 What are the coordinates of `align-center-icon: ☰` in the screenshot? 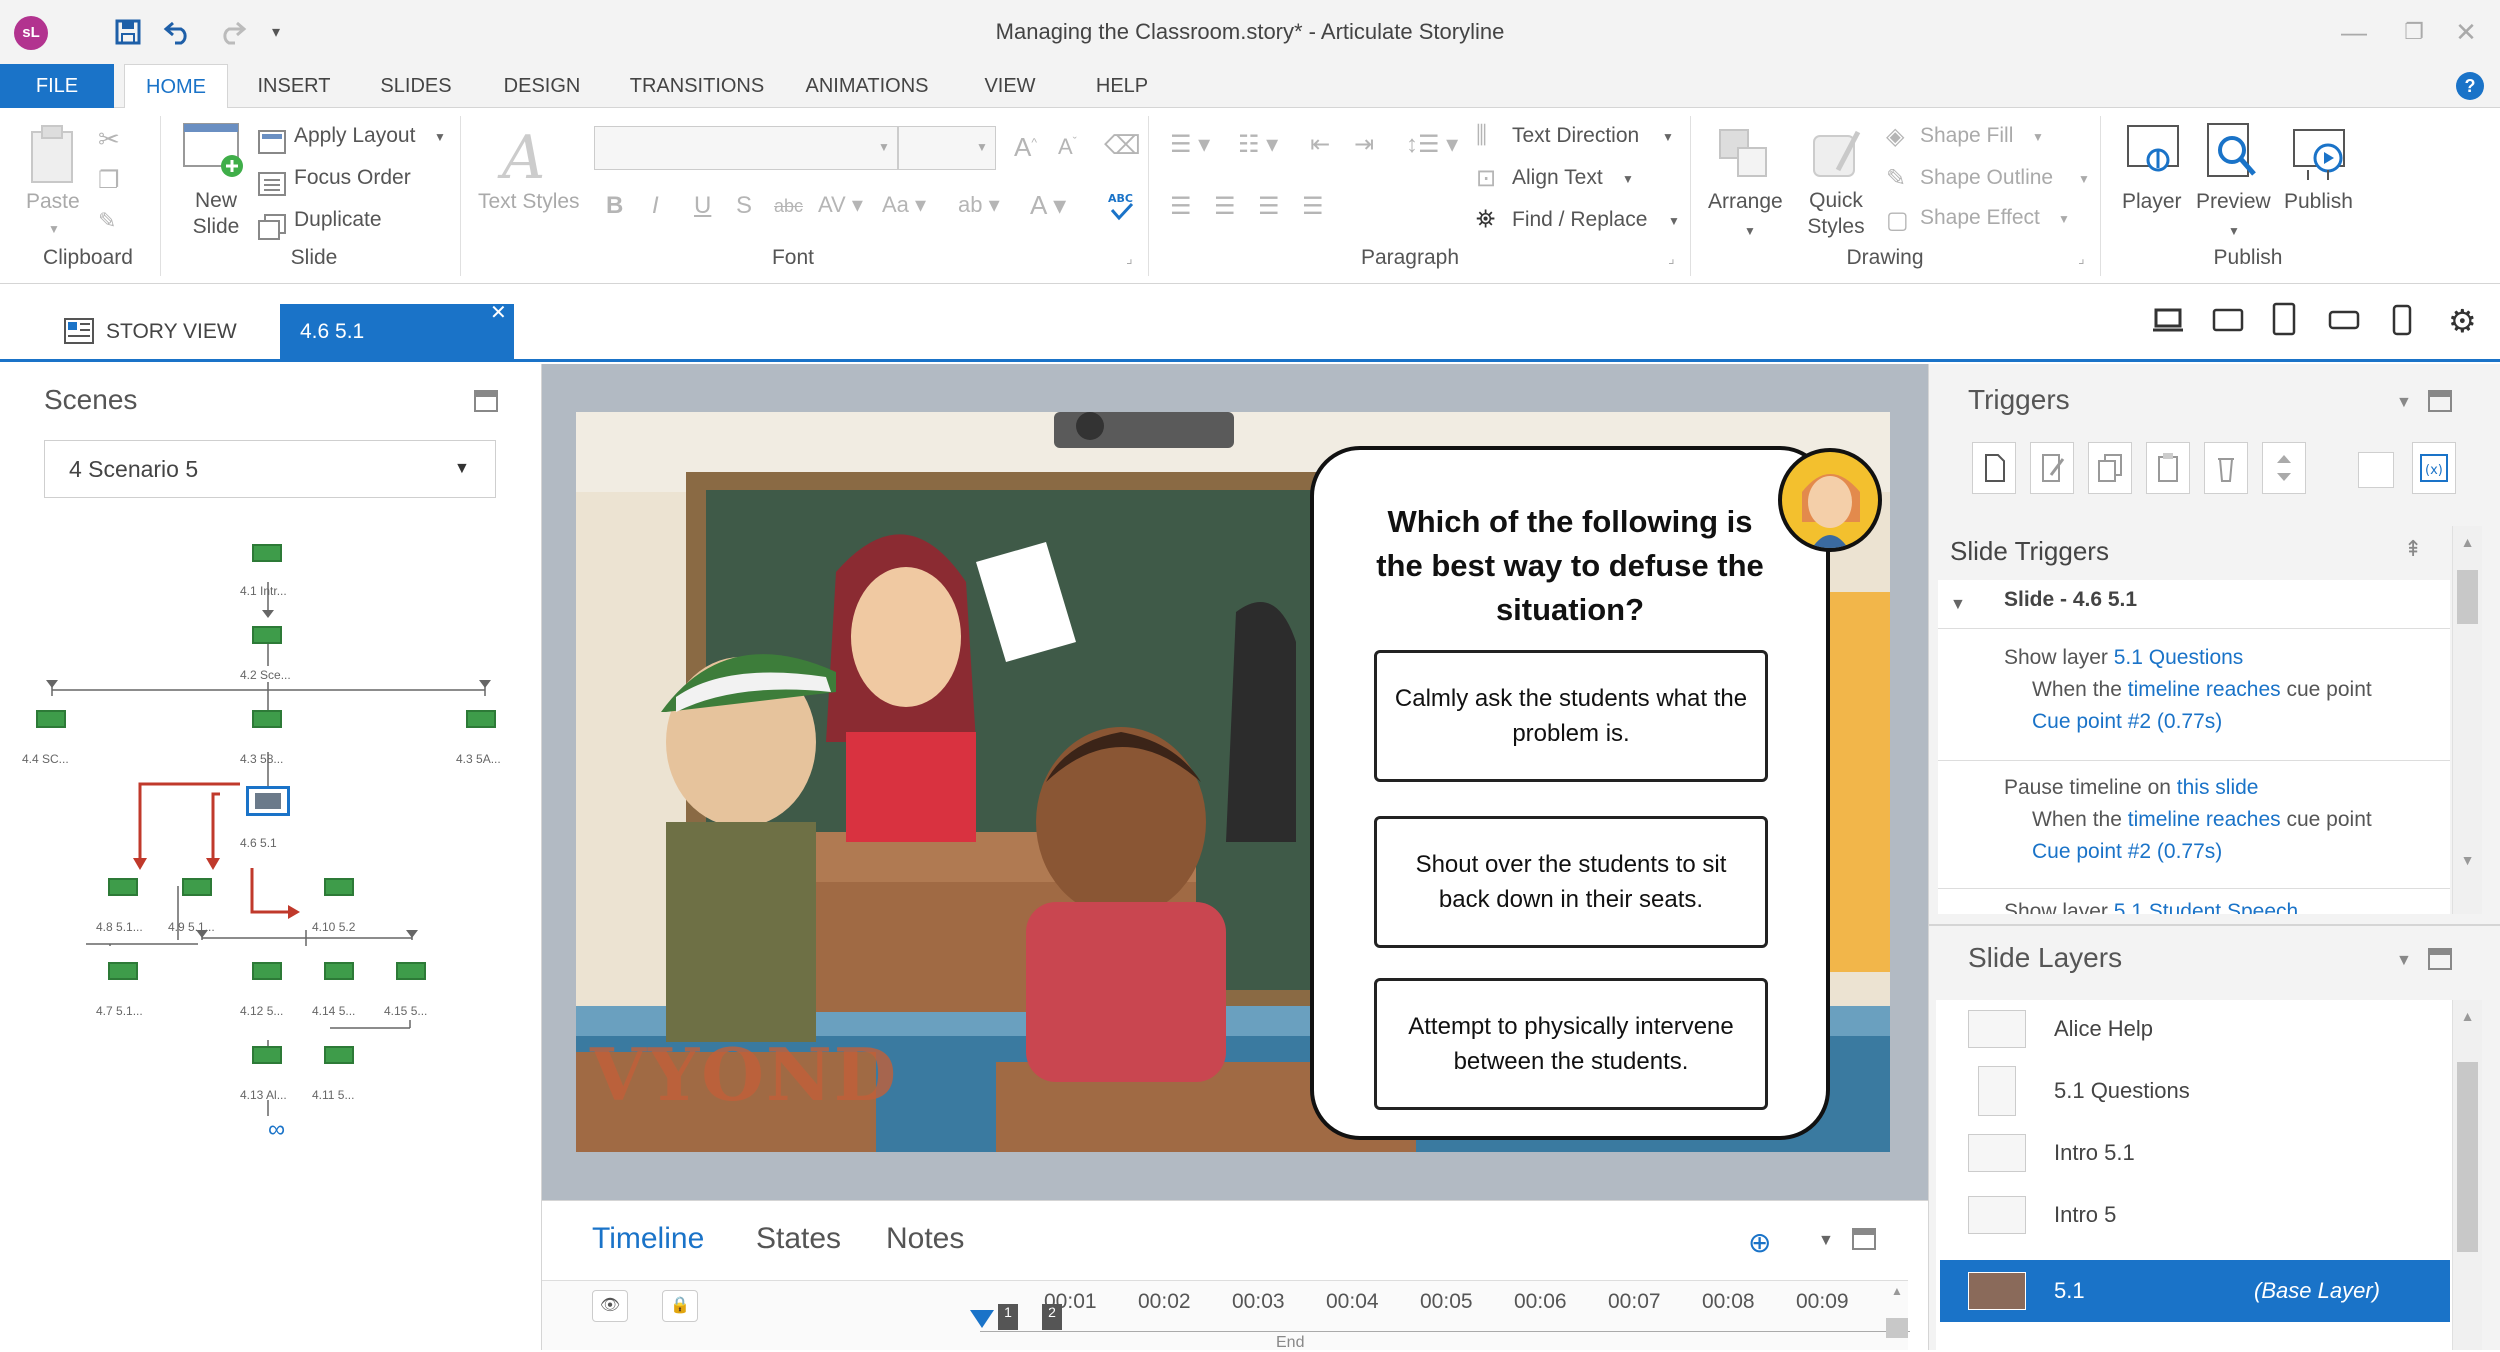 It's located at (1225, 206).